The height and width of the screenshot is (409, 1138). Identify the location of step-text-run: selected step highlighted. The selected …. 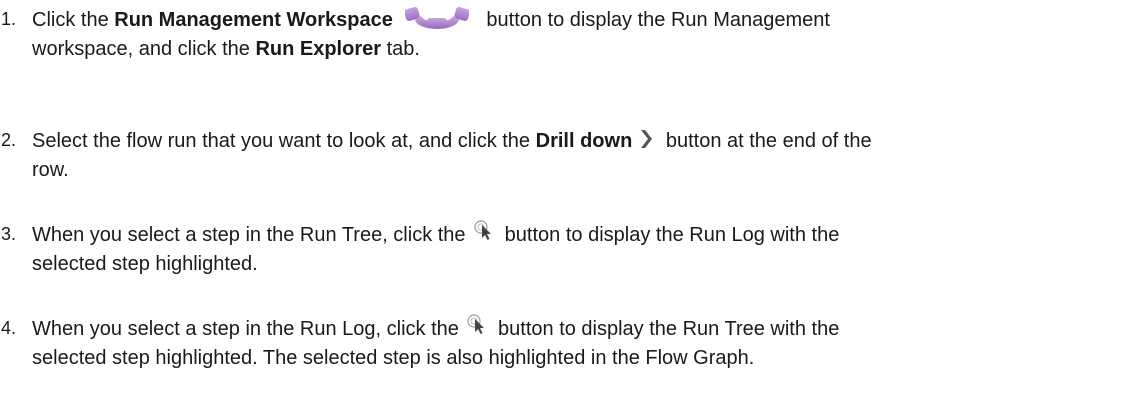
(393, 358).